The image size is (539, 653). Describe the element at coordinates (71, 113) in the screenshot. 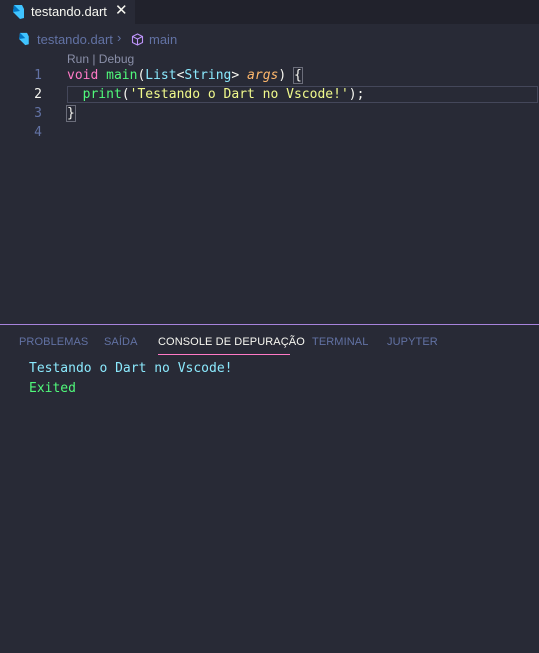

I see `code-text: }` at that location.